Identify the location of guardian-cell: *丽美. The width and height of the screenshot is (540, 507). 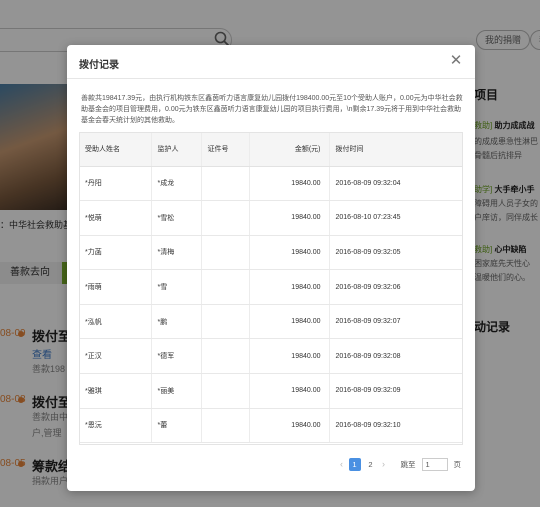
(176, 391).